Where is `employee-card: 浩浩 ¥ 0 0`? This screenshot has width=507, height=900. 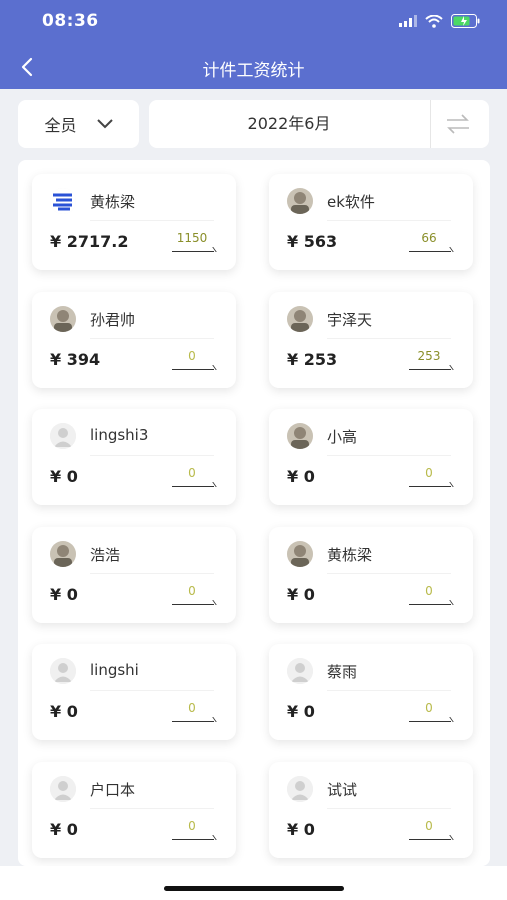 employee-card: 浩浩 ¥ 0 0 is located at coordinates (134, 574).